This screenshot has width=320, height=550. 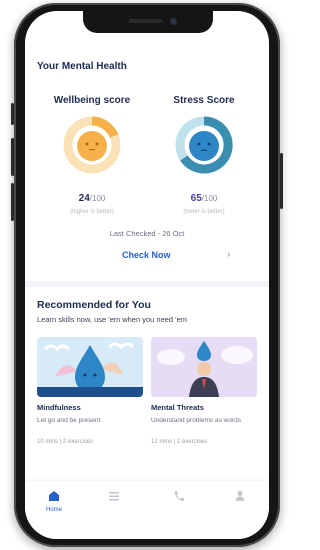 I want to click on nav-list, so click(x=114, y=498).